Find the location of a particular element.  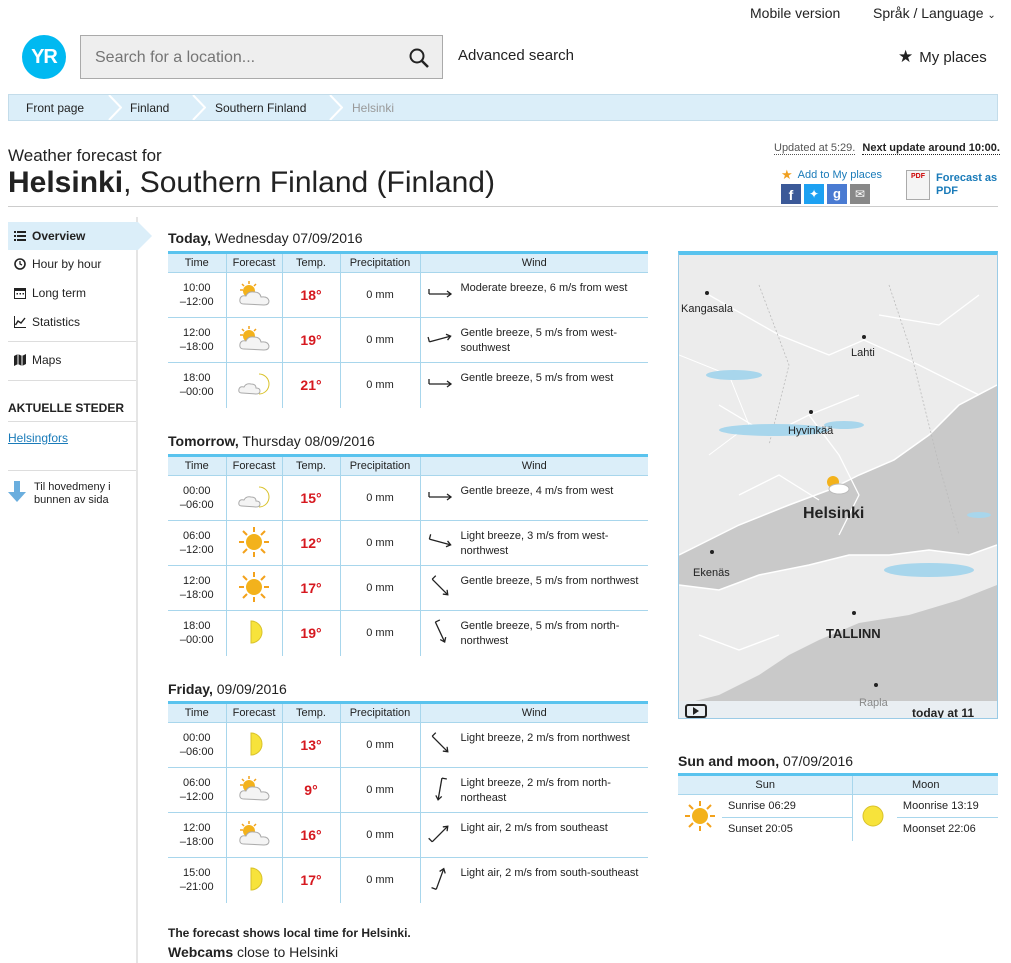

facebook-icon: f is located at coordinates (791, 194).